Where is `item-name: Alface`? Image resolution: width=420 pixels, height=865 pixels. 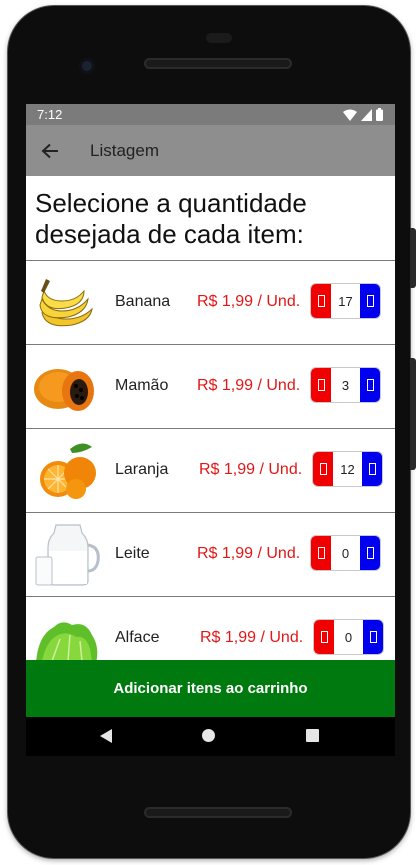 item-name: Alface is located at coordinates (137, 637).